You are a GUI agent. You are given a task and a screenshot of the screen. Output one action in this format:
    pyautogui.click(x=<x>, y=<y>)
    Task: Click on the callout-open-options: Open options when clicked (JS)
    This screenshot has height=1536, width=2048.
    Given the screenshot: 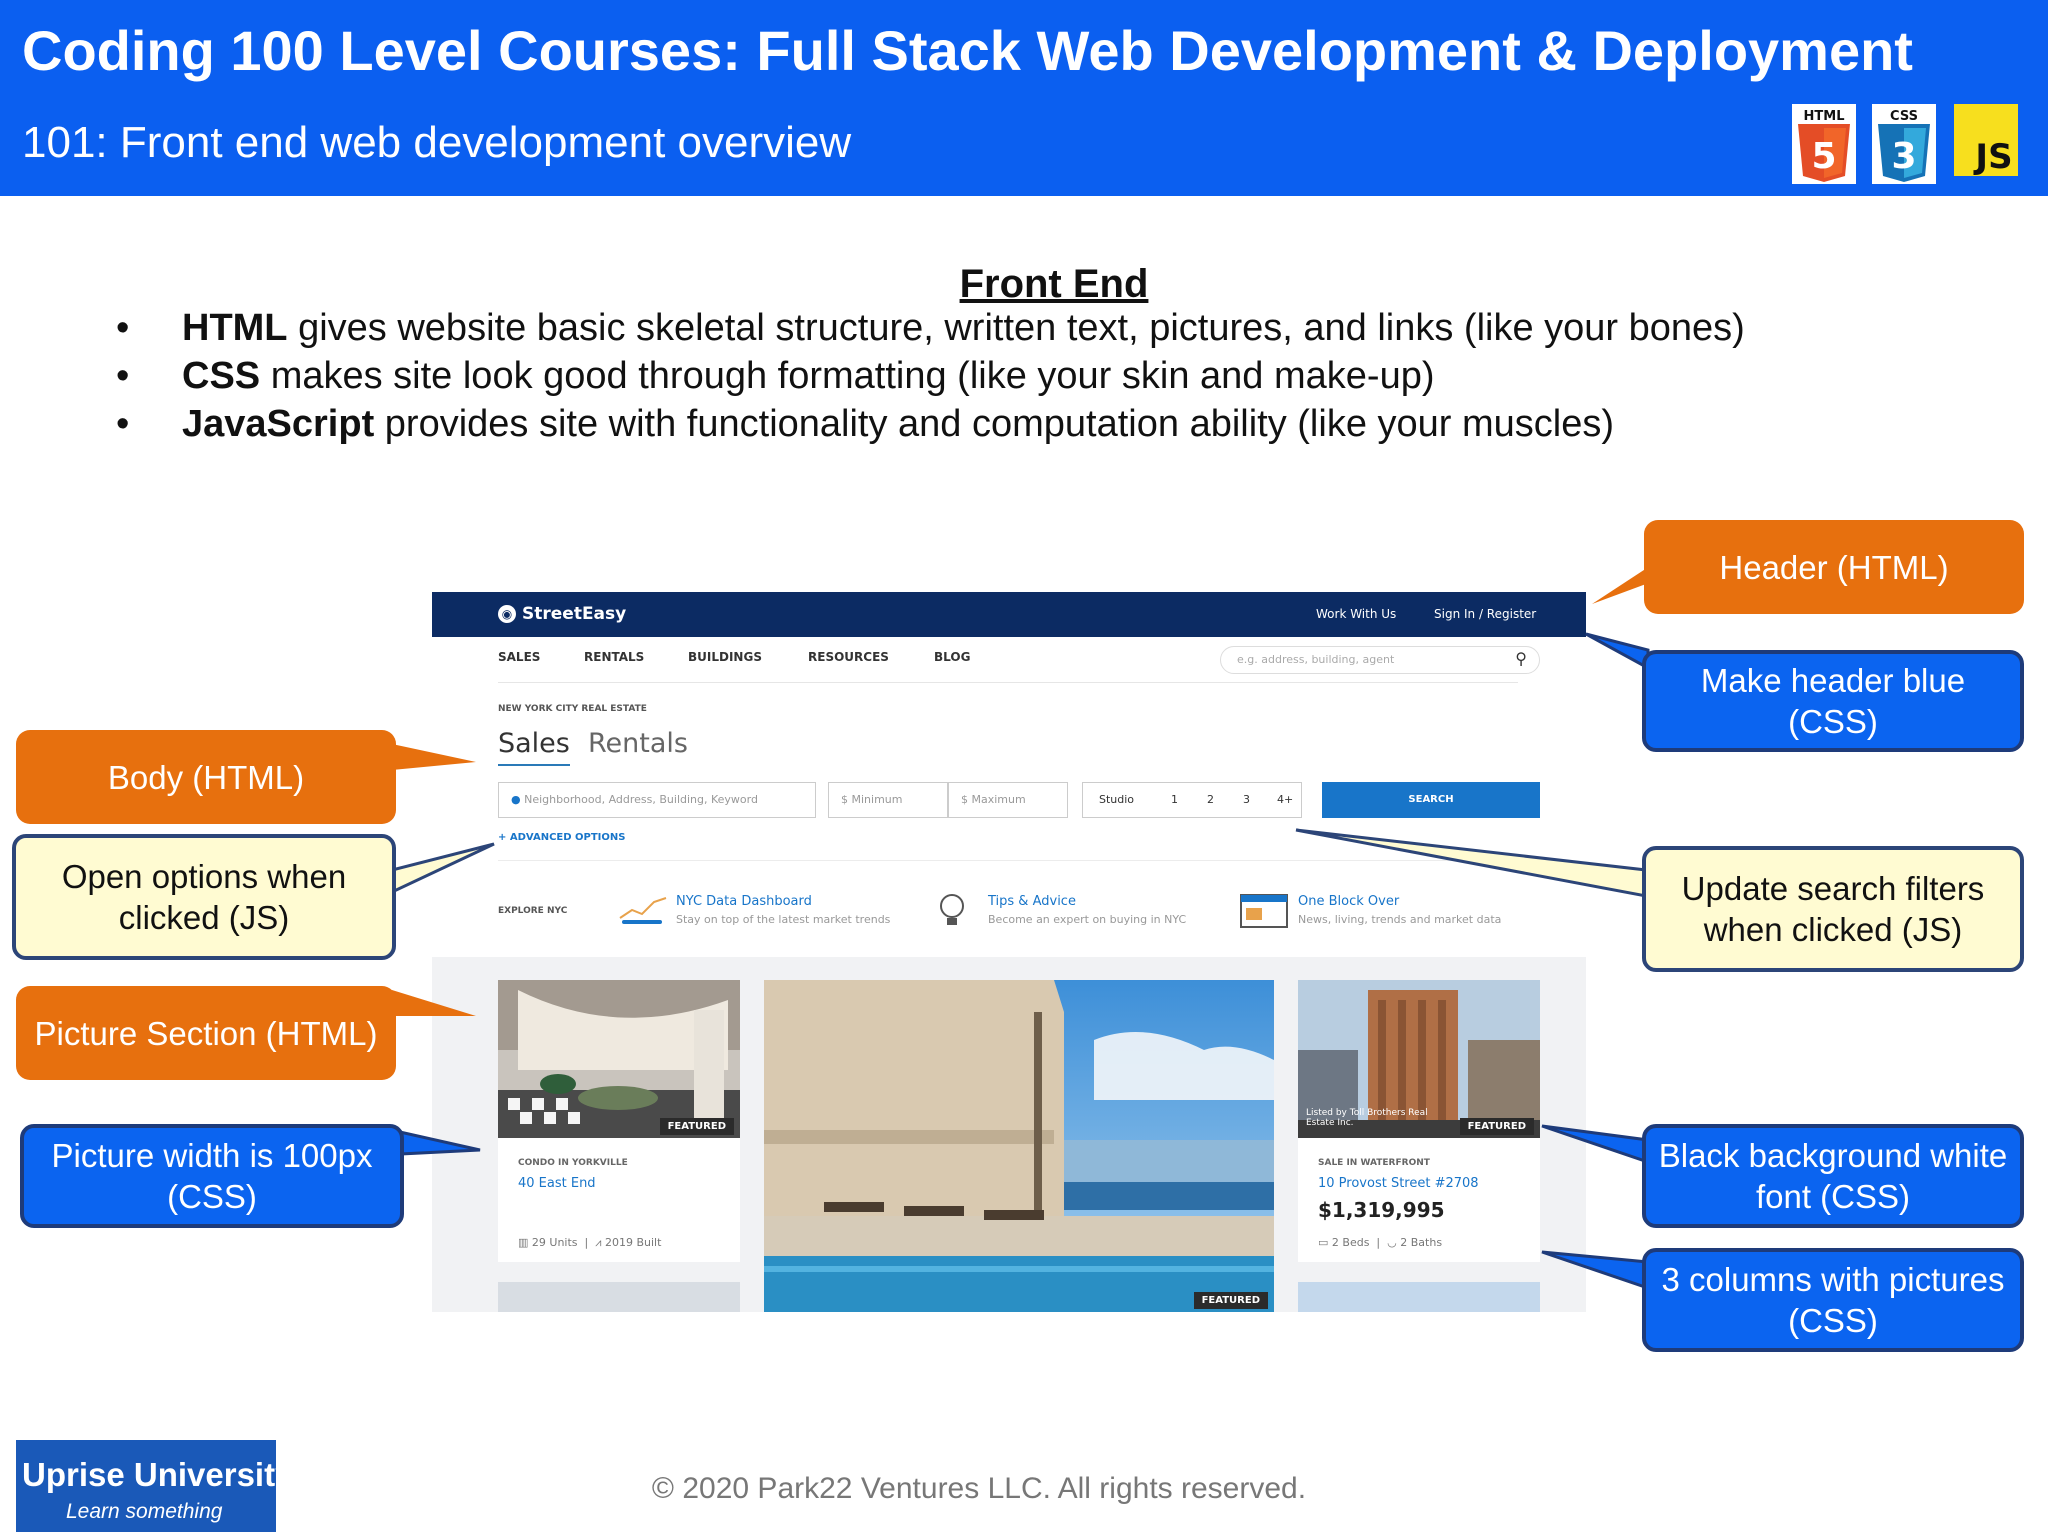 What is the action you would take?
    pyautogui.click(x=204, y=897)
    